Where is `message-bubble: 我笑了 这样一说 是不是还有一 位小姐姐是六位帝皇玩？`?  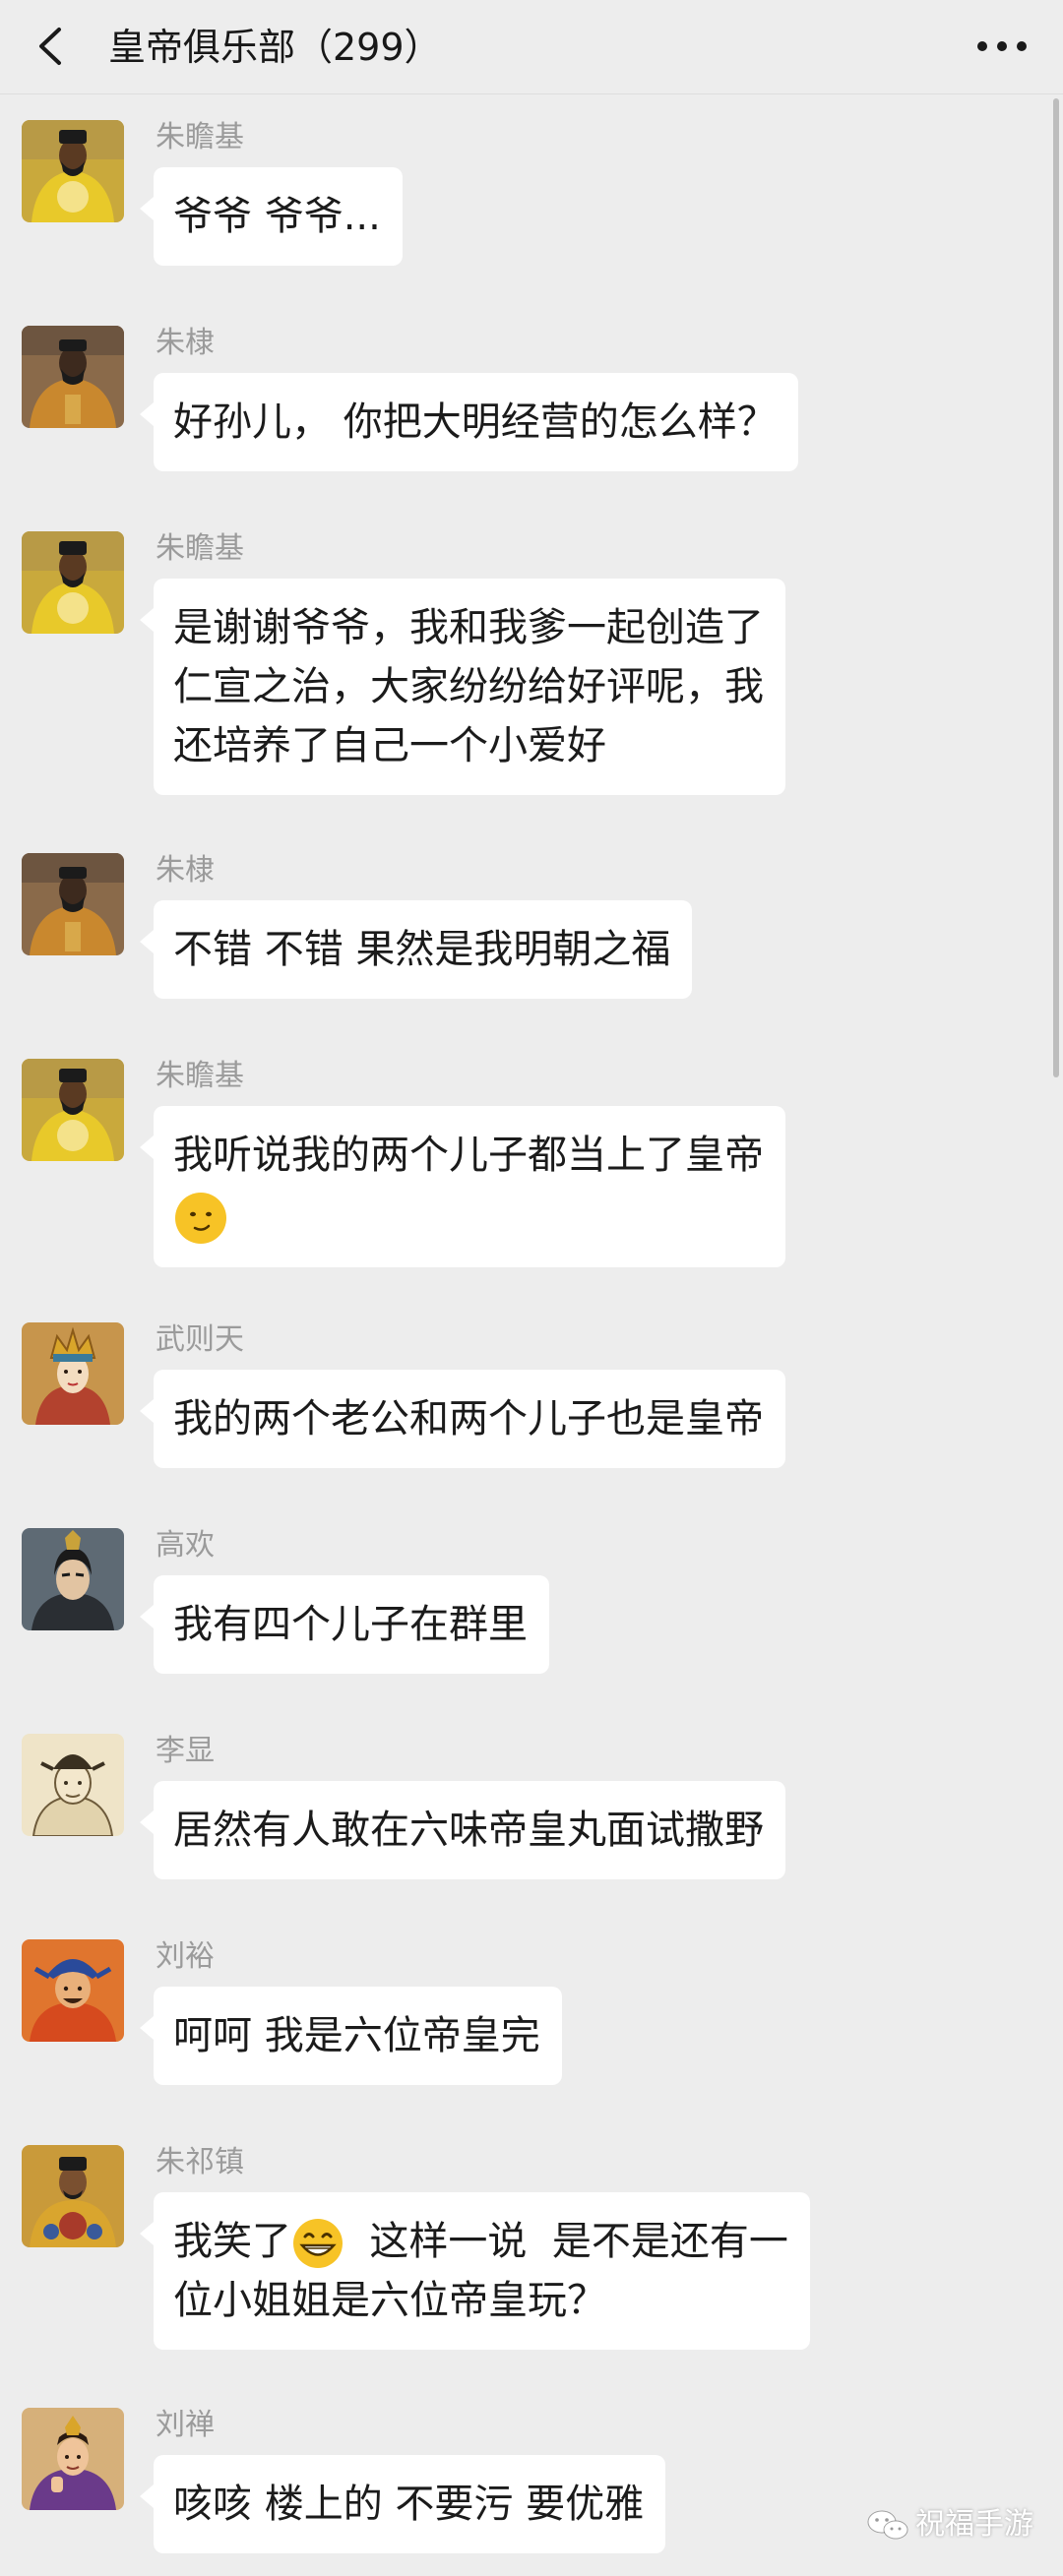
message-bubble: 我笑了 这样一说 是不是还有一 位小姐姐是六位帝皇玩？ is located at coordinates (475, 2271).